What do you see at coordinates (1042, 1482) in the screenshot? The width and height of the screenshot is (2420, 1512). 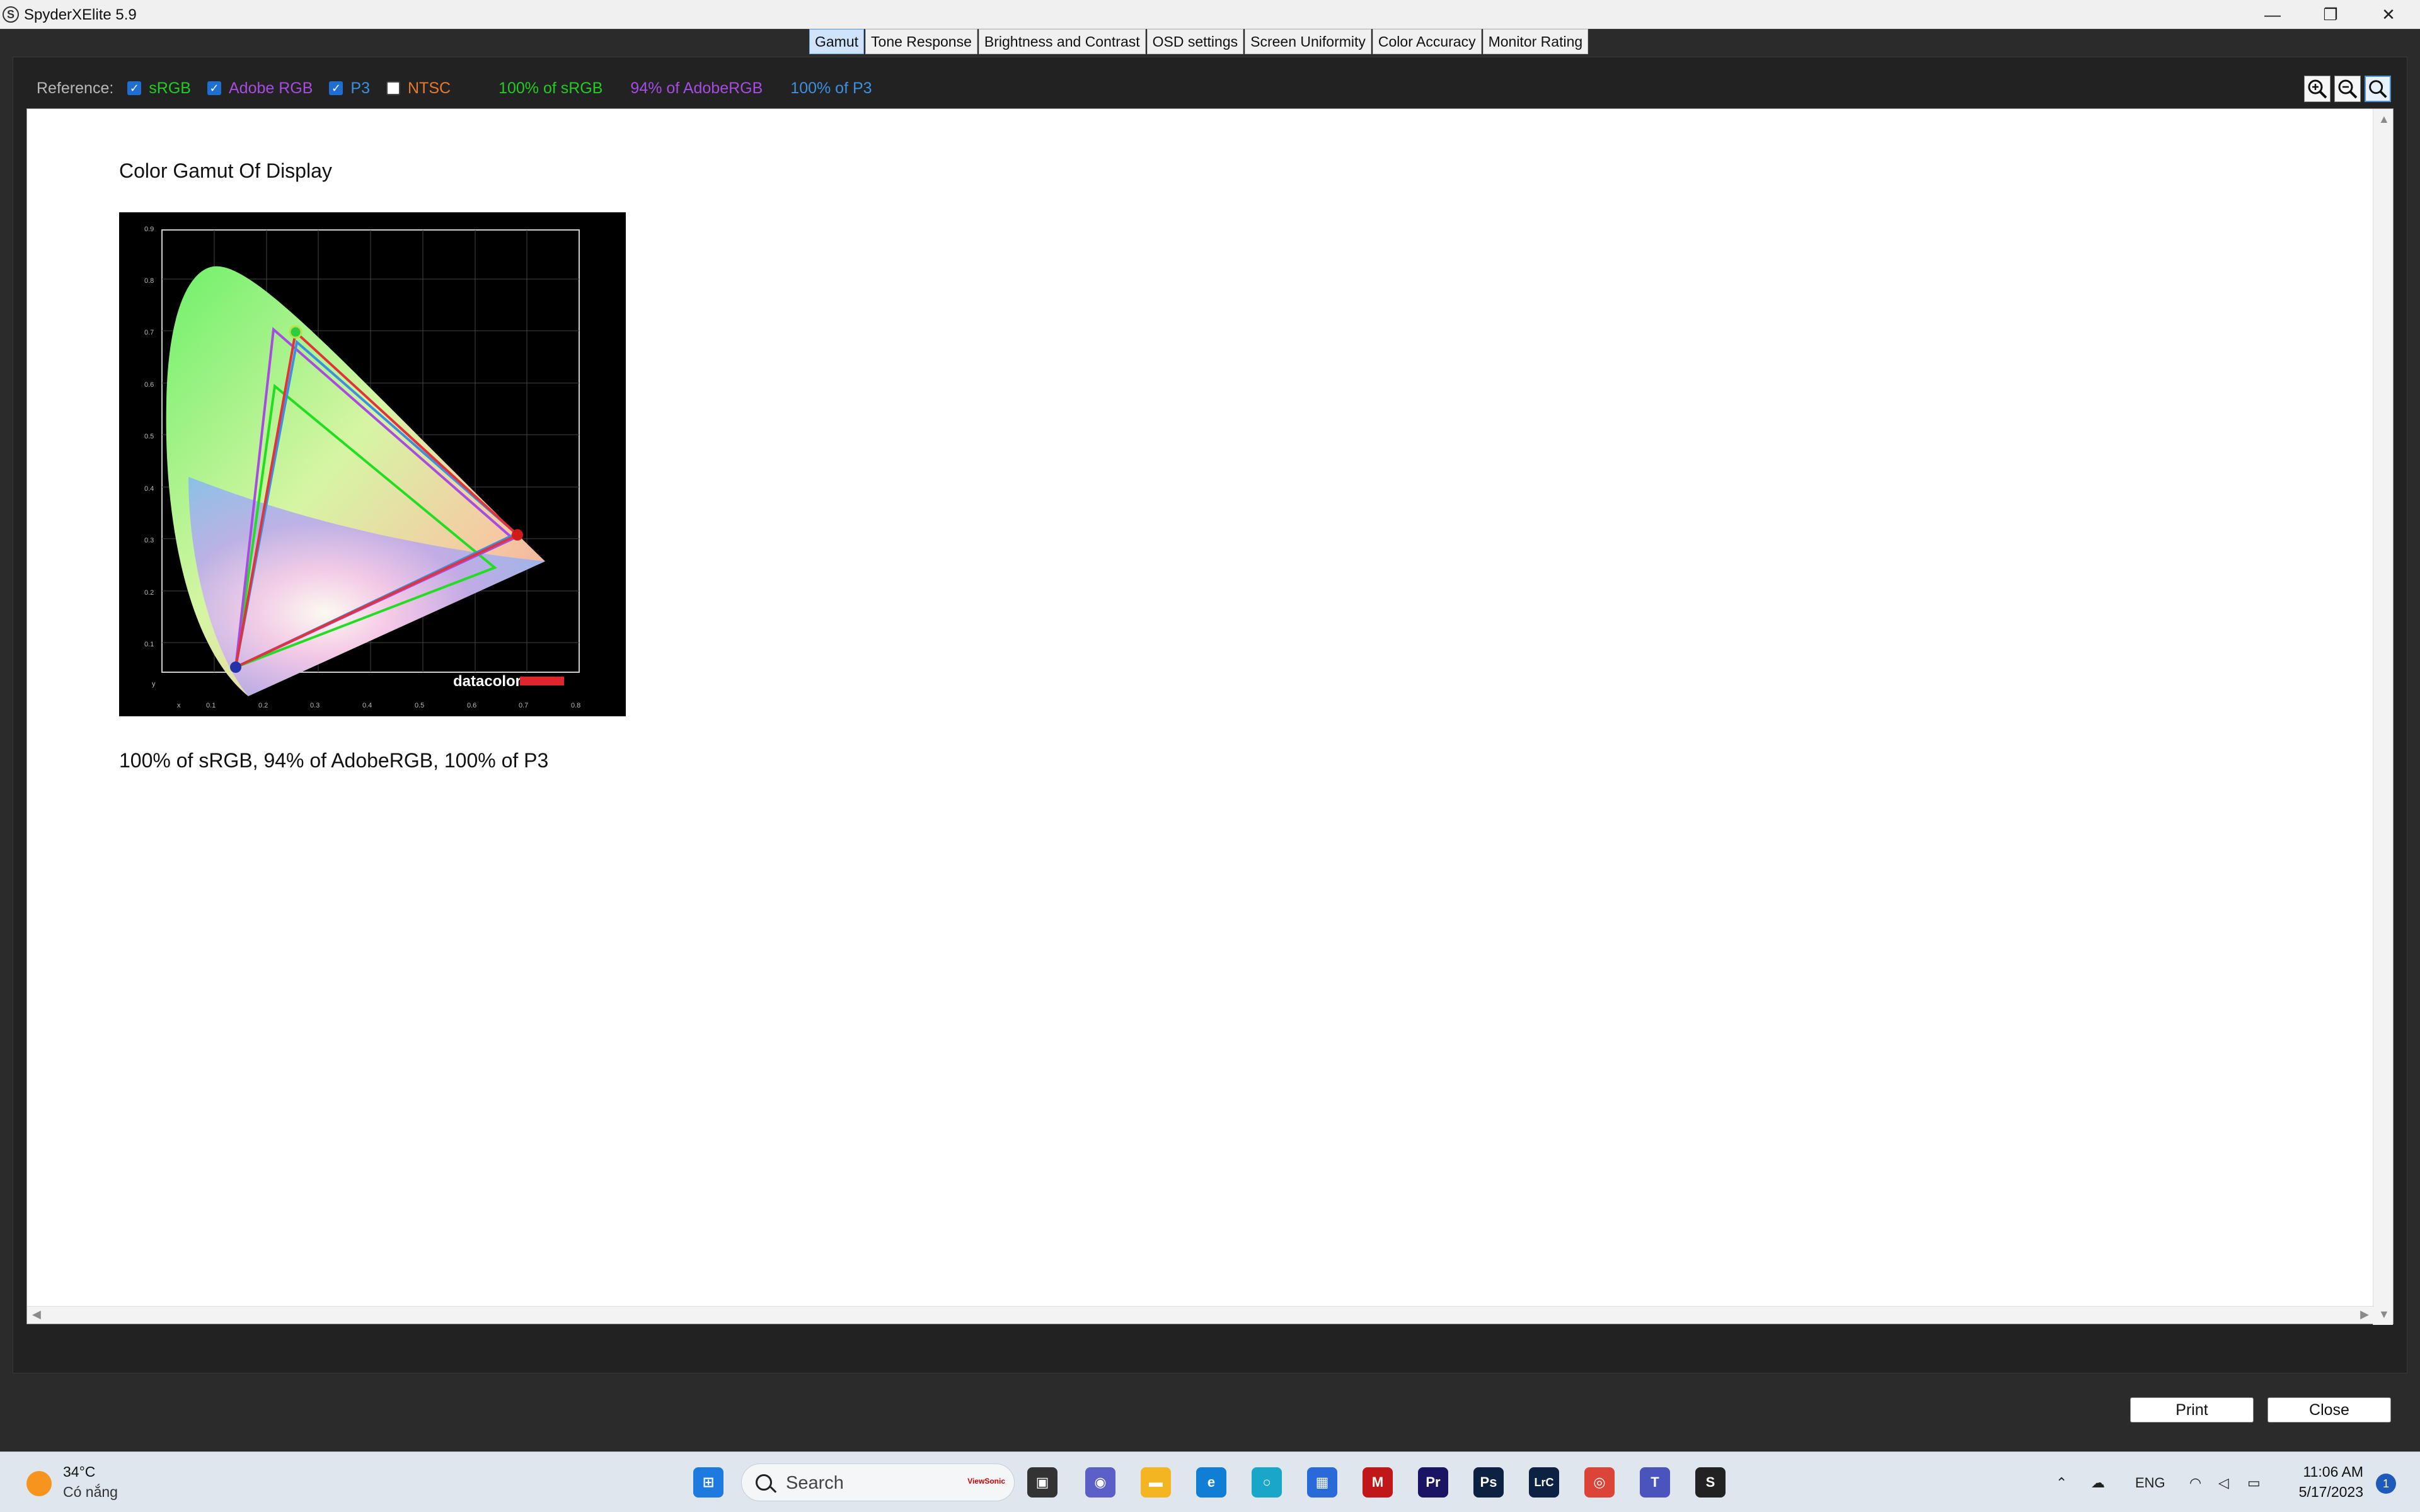 I see `task-view-icon: ▣` at bounding box center [1042, 1482].